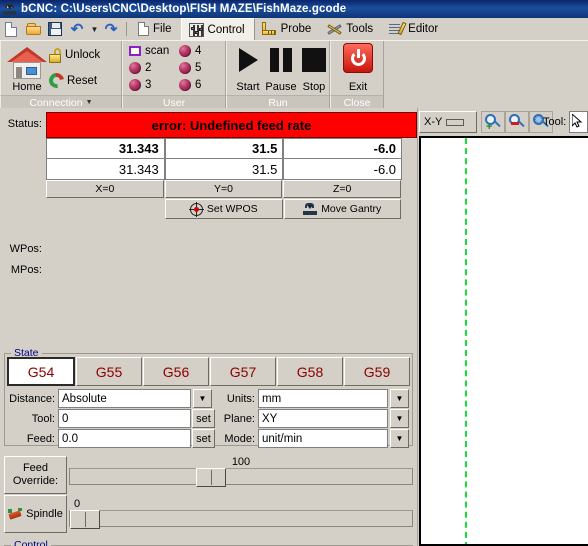  What do you see at coordinates (399, 438) in the screenshot?
I see `mode-dropdown-button: ▼` at bounding box center [399, 438].